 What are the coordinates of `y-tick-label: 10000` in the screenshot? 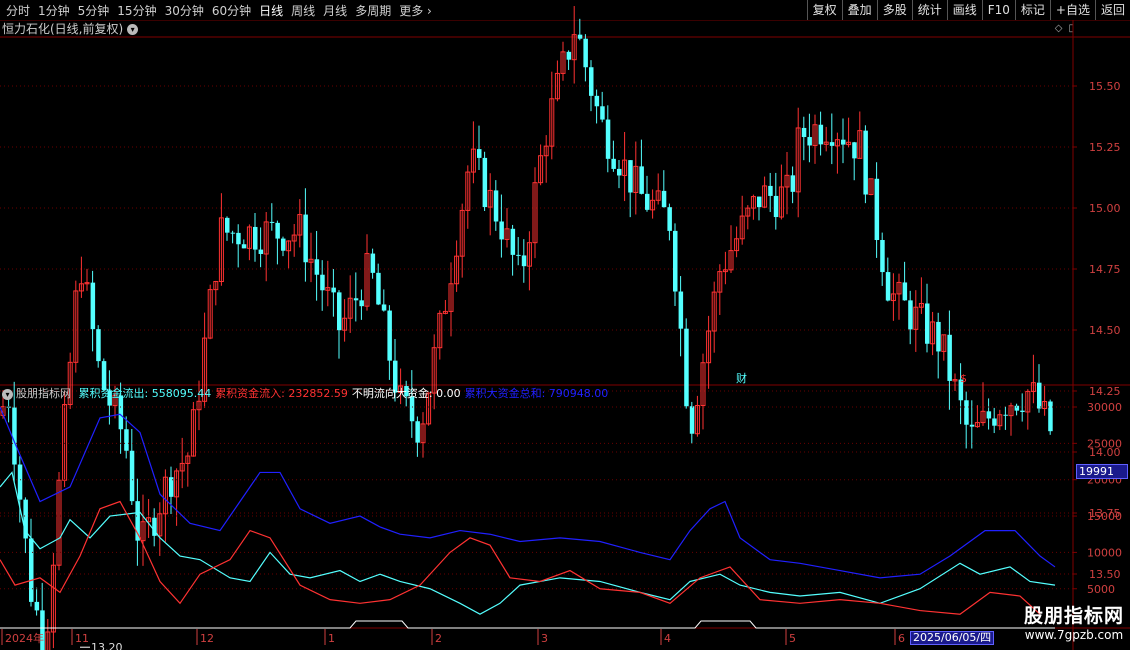 It's located at (1104, 552).